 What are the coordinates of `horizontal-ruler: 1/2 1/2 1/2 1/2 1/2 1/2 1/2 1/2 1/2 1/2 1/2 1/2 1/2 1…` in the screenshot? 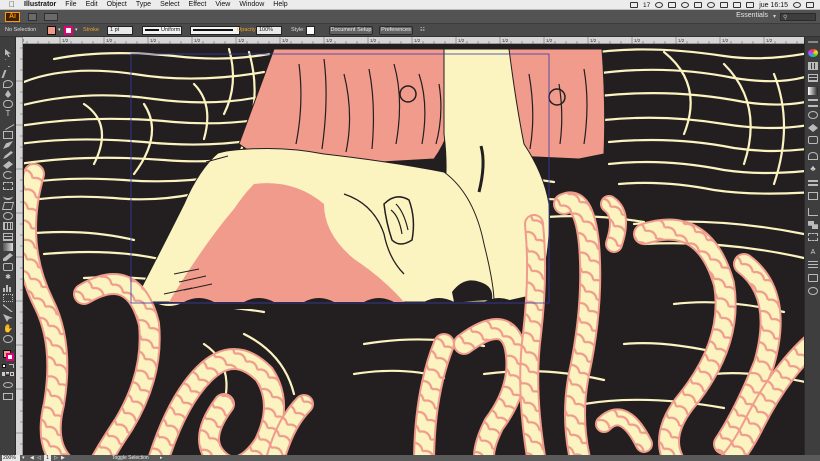 It's located at (410, 40).